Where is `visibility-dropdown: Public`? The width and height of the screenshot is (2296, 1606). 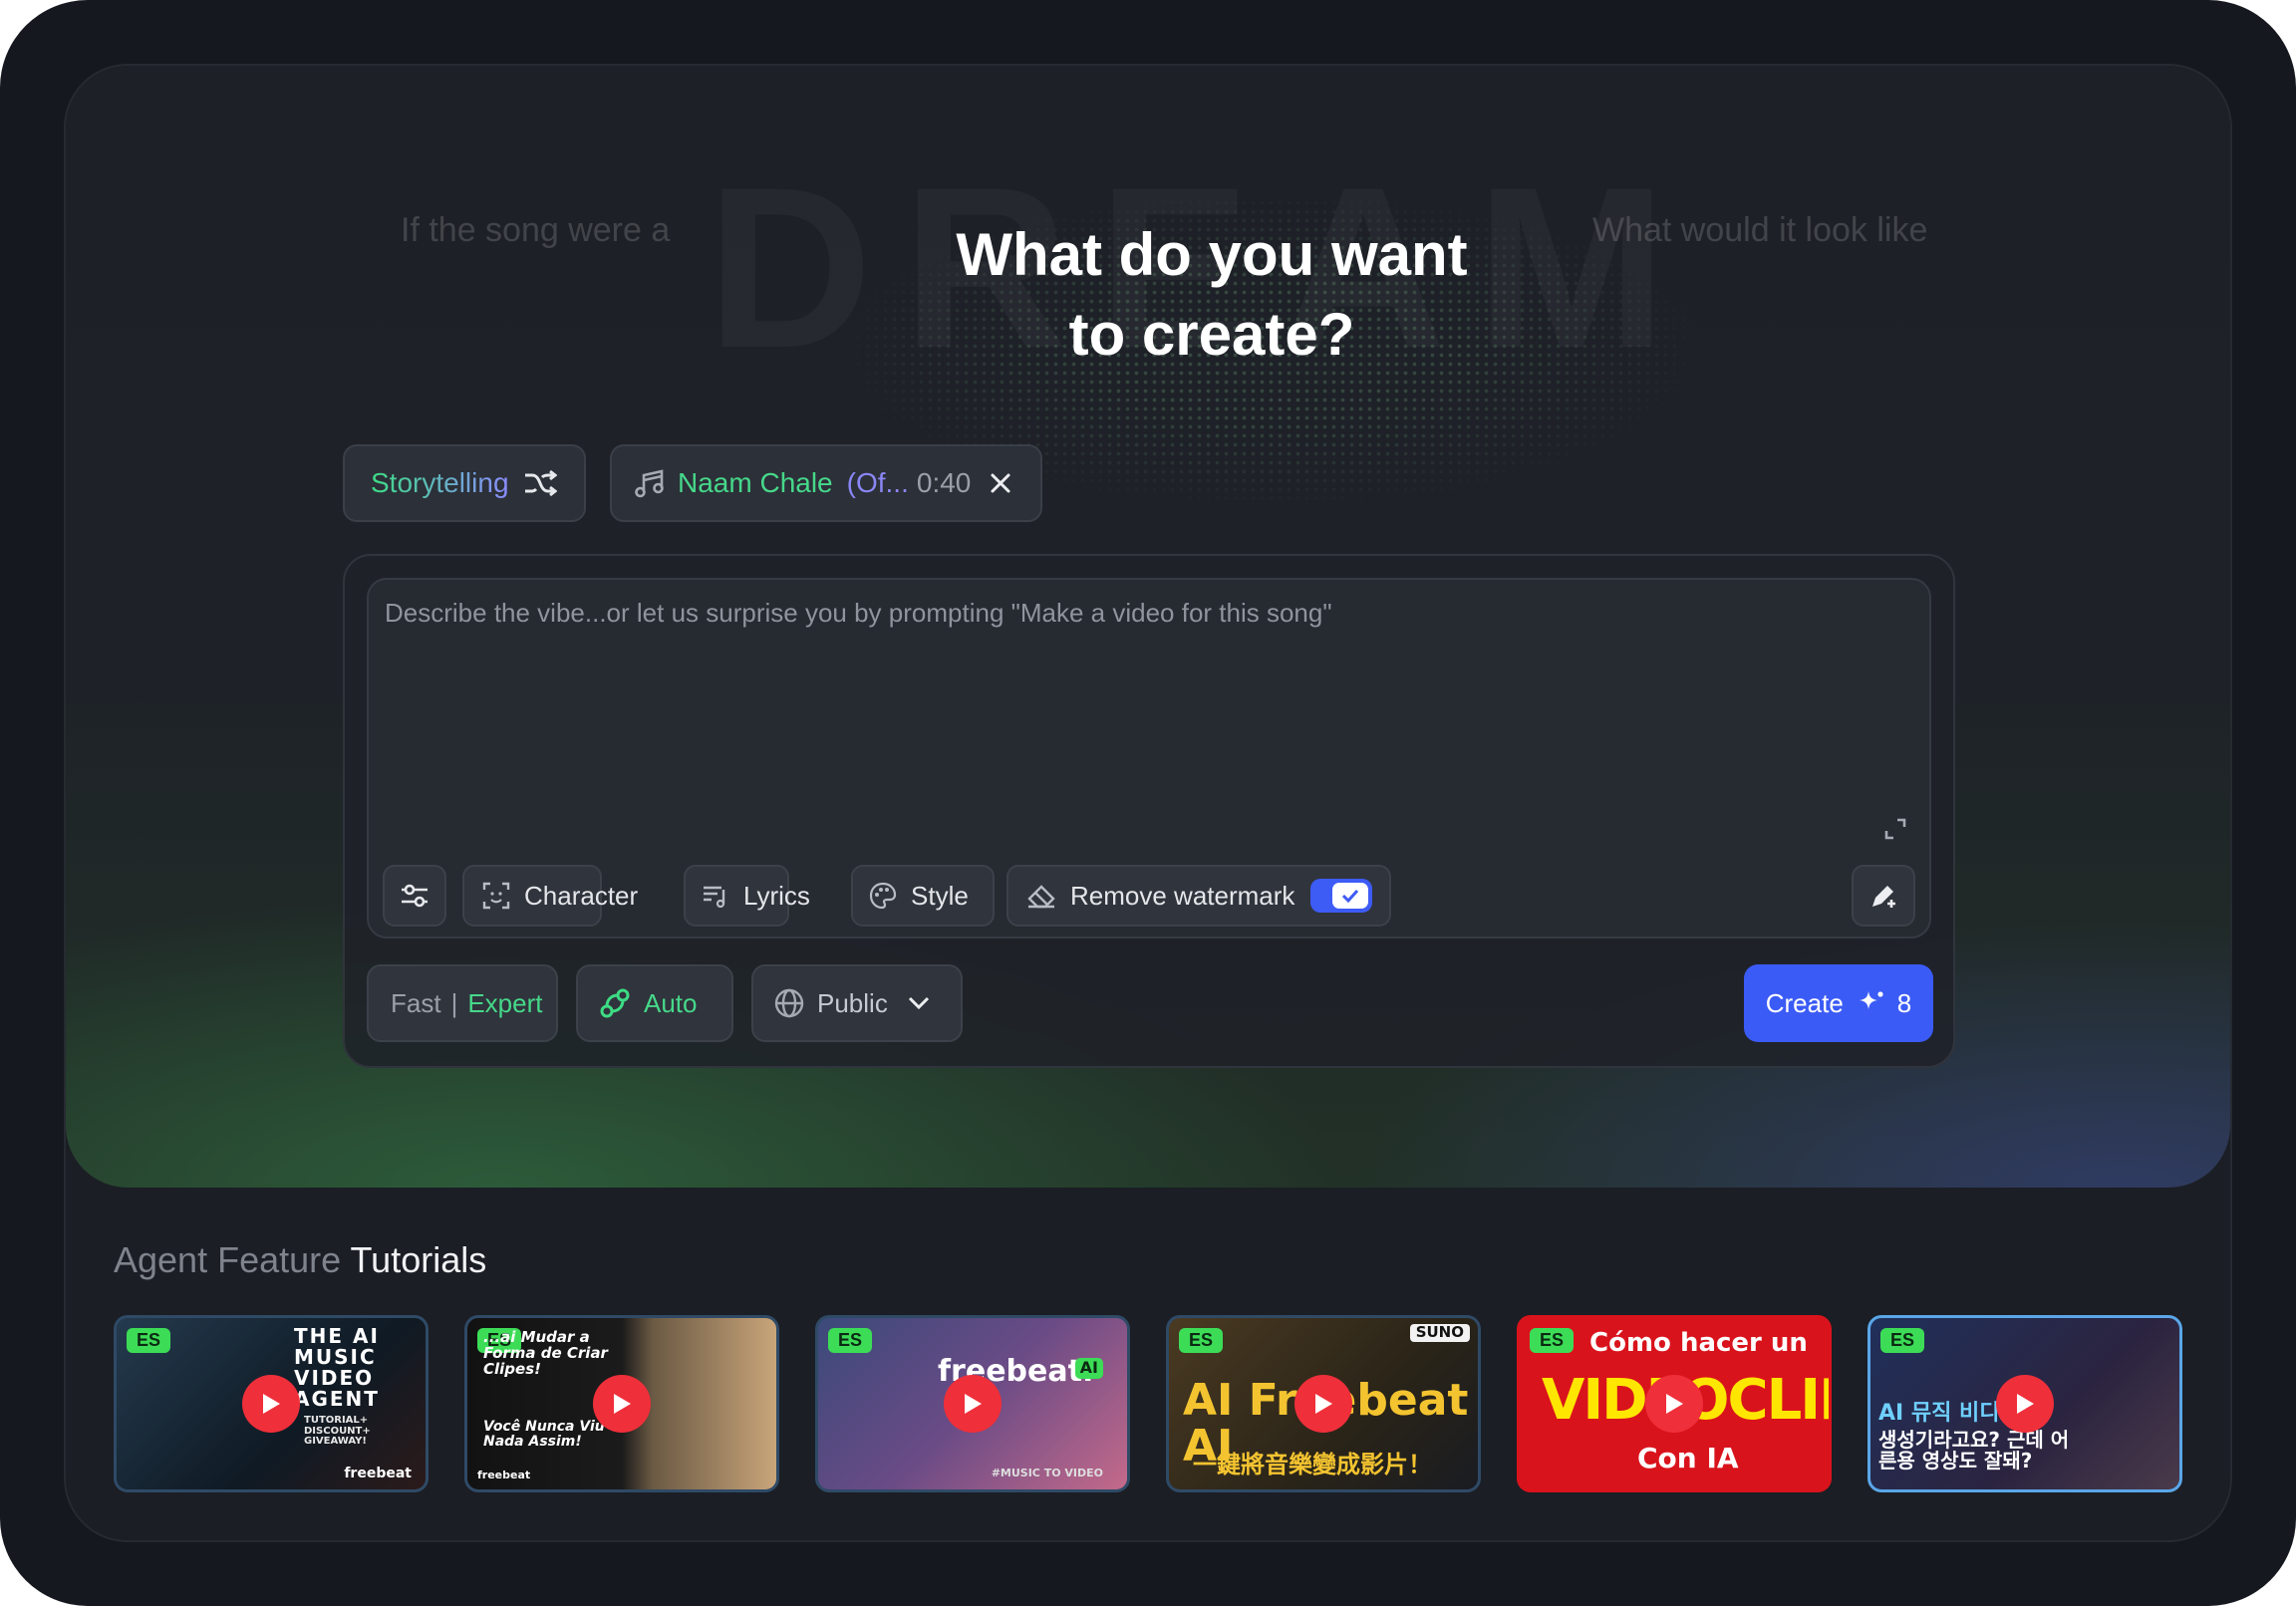 visibility-dropdown: Public is located at coordinates (857, 1003).